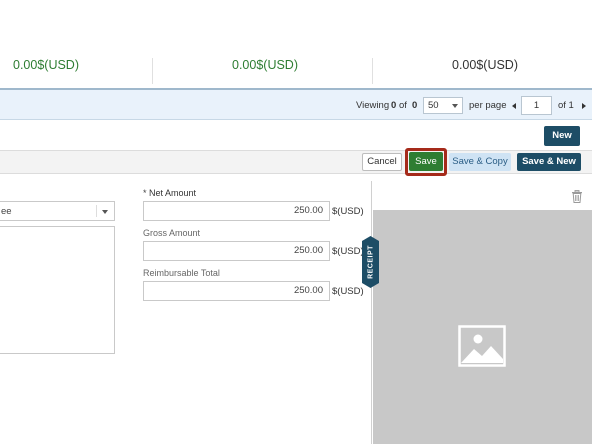 This screenshot has width=592, height=444. I want to click on net-total: 0.00$(USD), so click(46, 65).